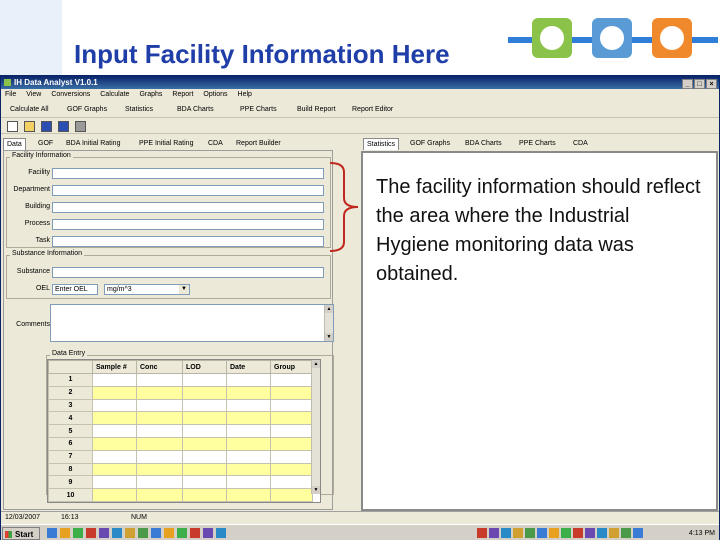 The image size is (720, 540). Describe the element at coordinates (33, 94) in the screenshot. I see `menu-view: View` at that location.